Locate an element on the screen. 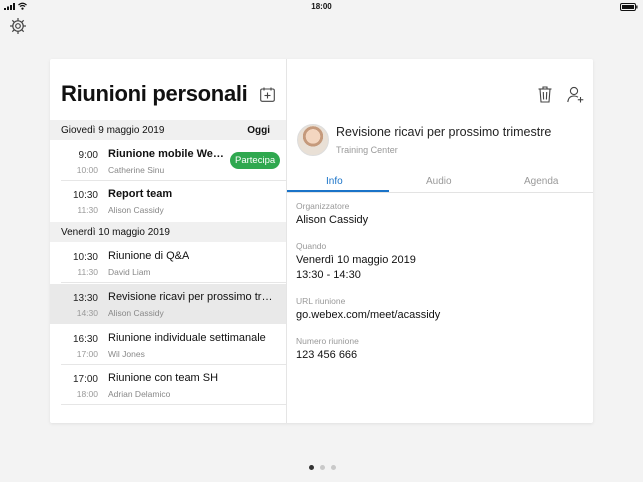  status-time: 18:00 is located at coordinates (321, 6).